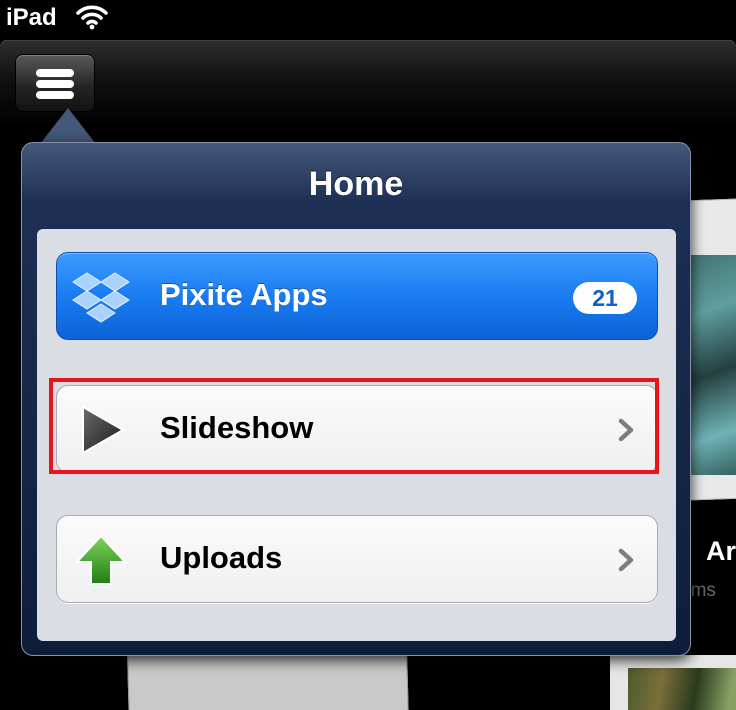  What do you see at coordinates (101, 297) in the screenshot?
I see `dropbox-icon` at bounding box center [101, 297].